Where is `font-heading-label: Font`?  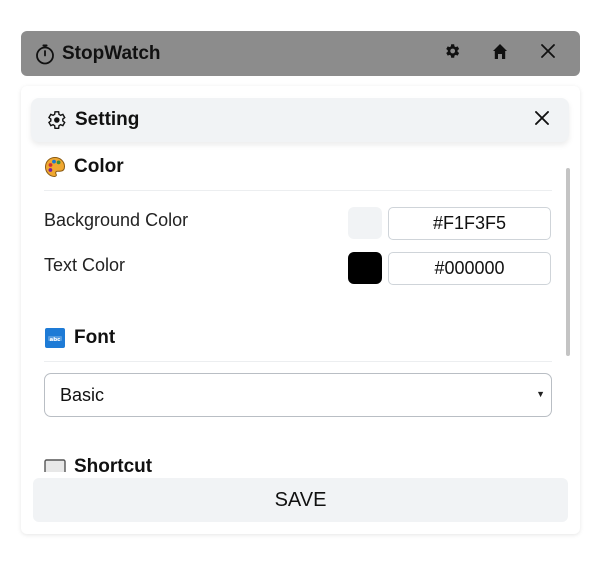
font-heading-label: Font is located at coordinates (95, 337).